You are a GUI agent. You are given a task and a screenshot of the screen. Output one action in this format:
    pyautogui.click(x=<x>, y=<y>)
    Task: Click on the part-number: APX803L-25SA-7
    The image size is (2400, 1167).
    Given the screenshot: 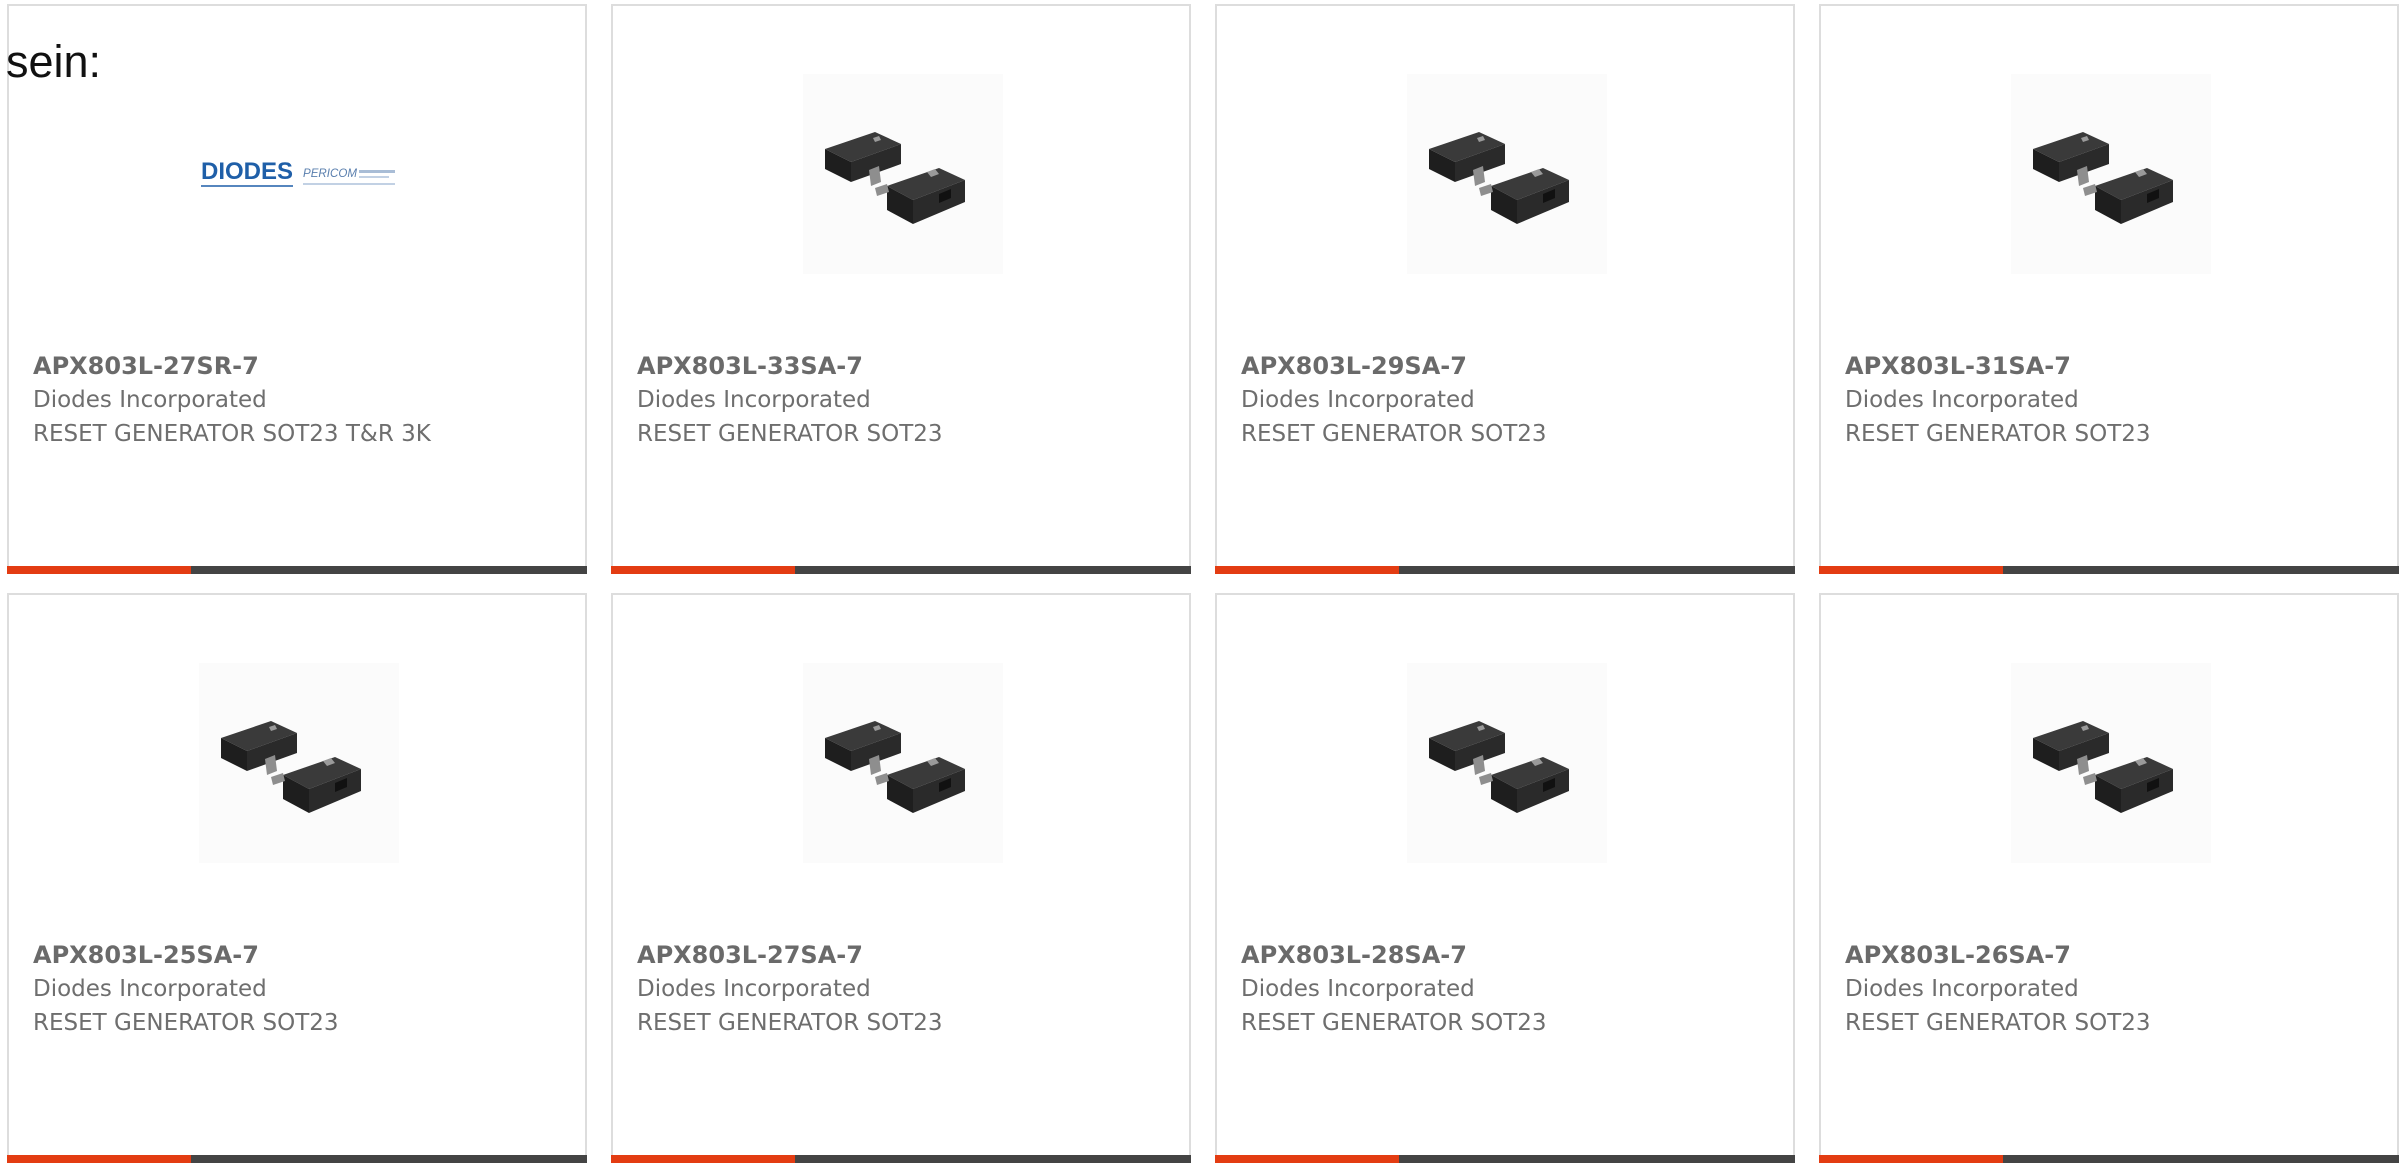 What is the action you would take?
    pyautogui.click(x=297, y=955)
    